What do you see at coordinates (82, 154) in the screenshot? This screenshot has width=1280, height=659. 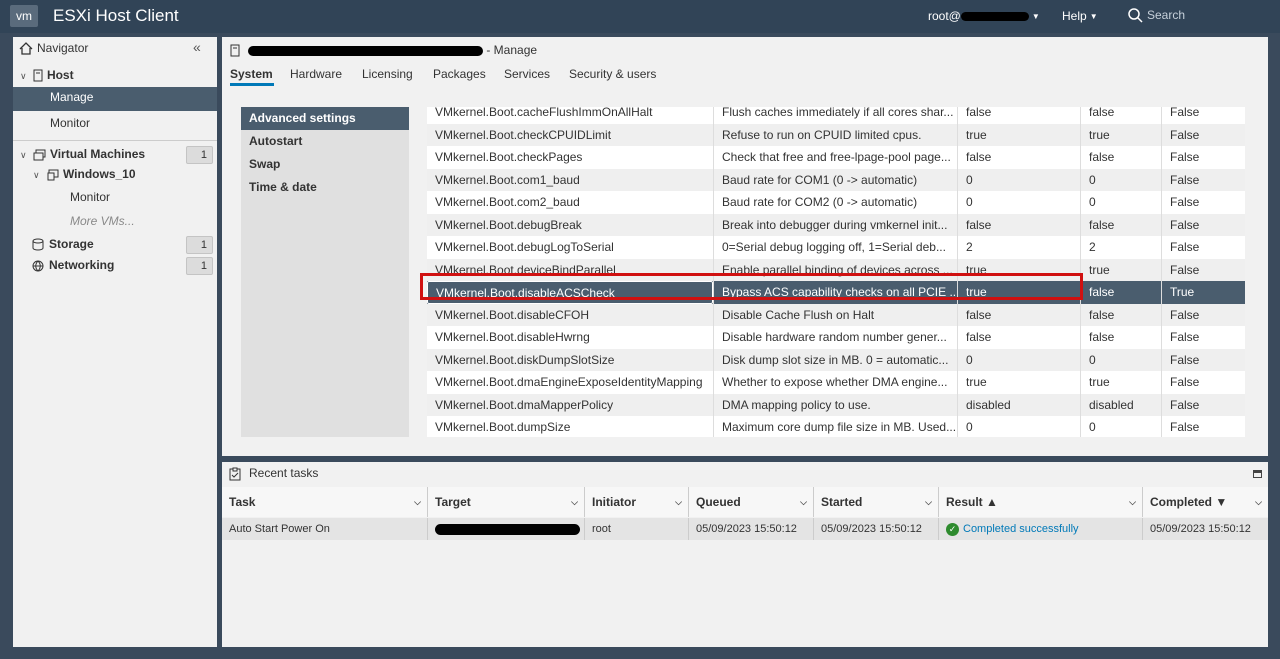 I see `nav-virtual-machines: ∨ Virtual Machines` at bounding box center [82, 154].